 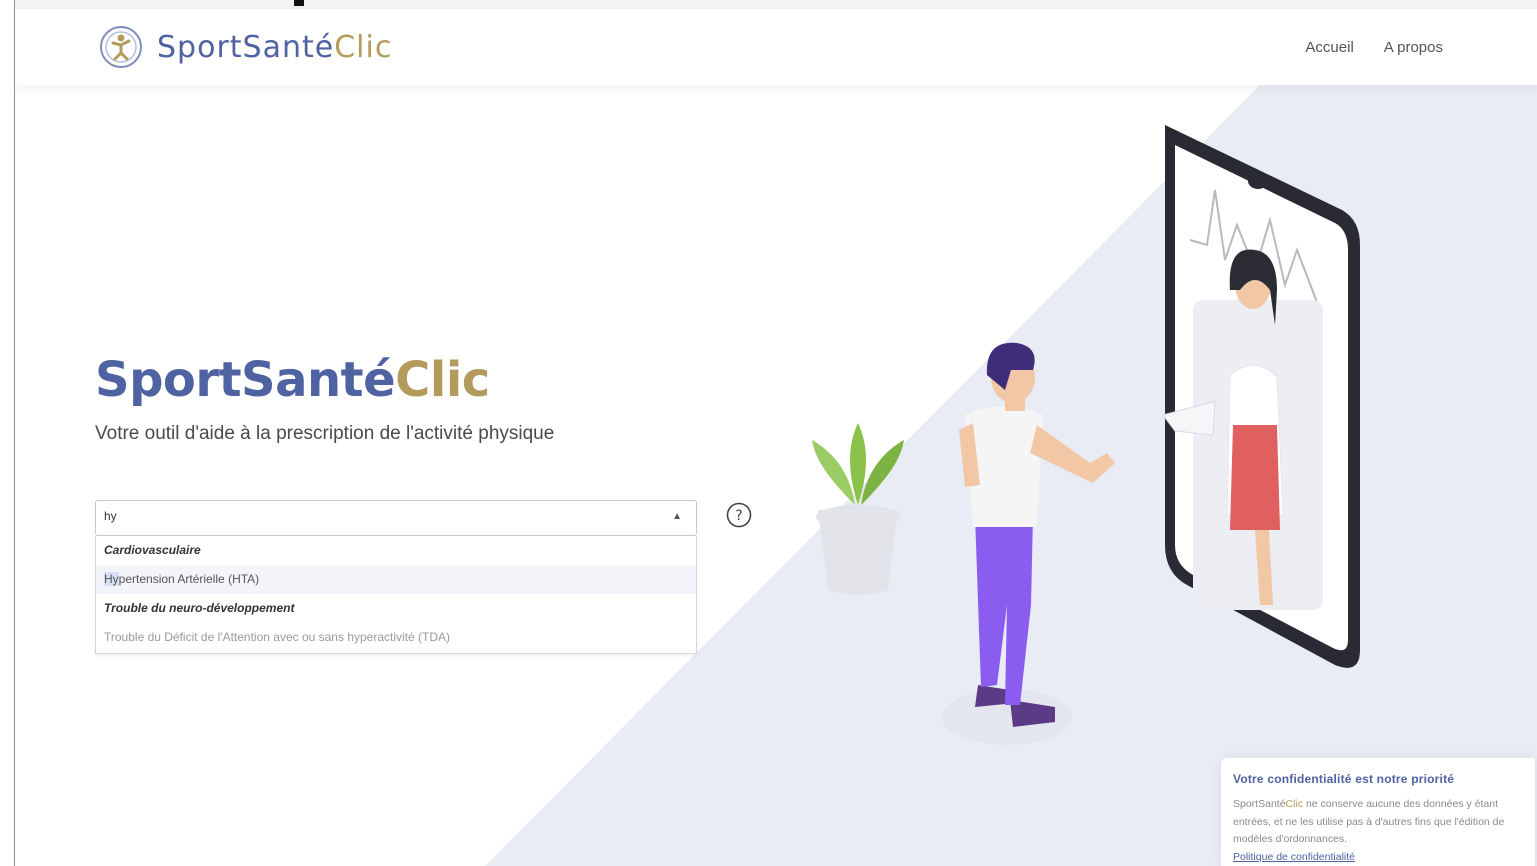 I want to click on help-icon: ?, so click(x=739, y=515).